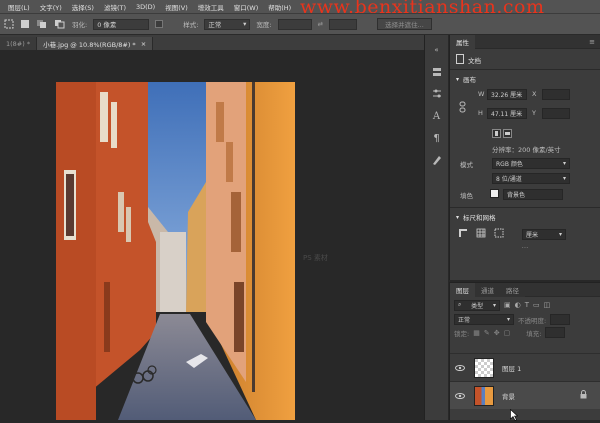 Image resolution: width=600 pixels, height=423 pixels. What do you see at coordinates (464, 320) in the screenshot?
I see `blend-mode-value: 正常` at bounding box center [464, 320].